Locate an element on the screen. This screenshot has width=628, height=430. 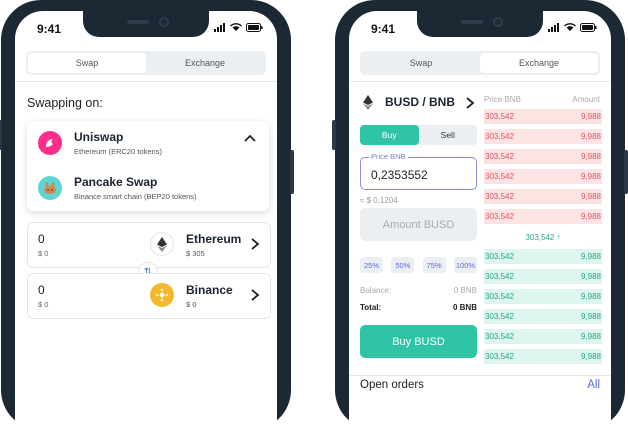
balance-value: 0 BNB is located at coordinates (465, 290).